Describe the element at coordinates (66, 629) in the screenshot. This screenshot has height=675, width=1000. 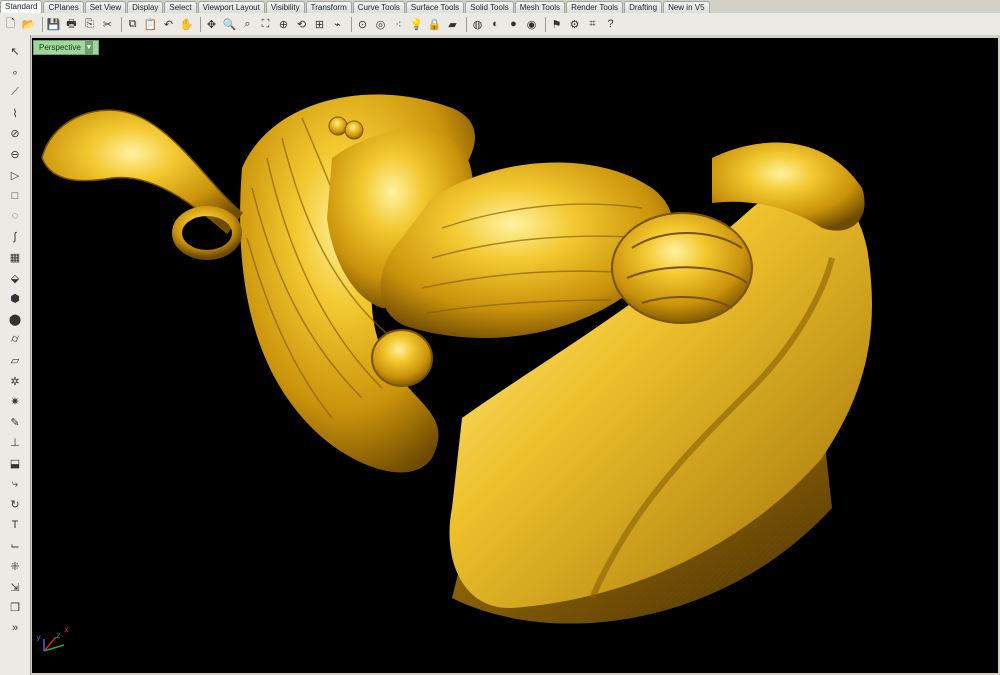
I see `axis-label-x: x` at that location.